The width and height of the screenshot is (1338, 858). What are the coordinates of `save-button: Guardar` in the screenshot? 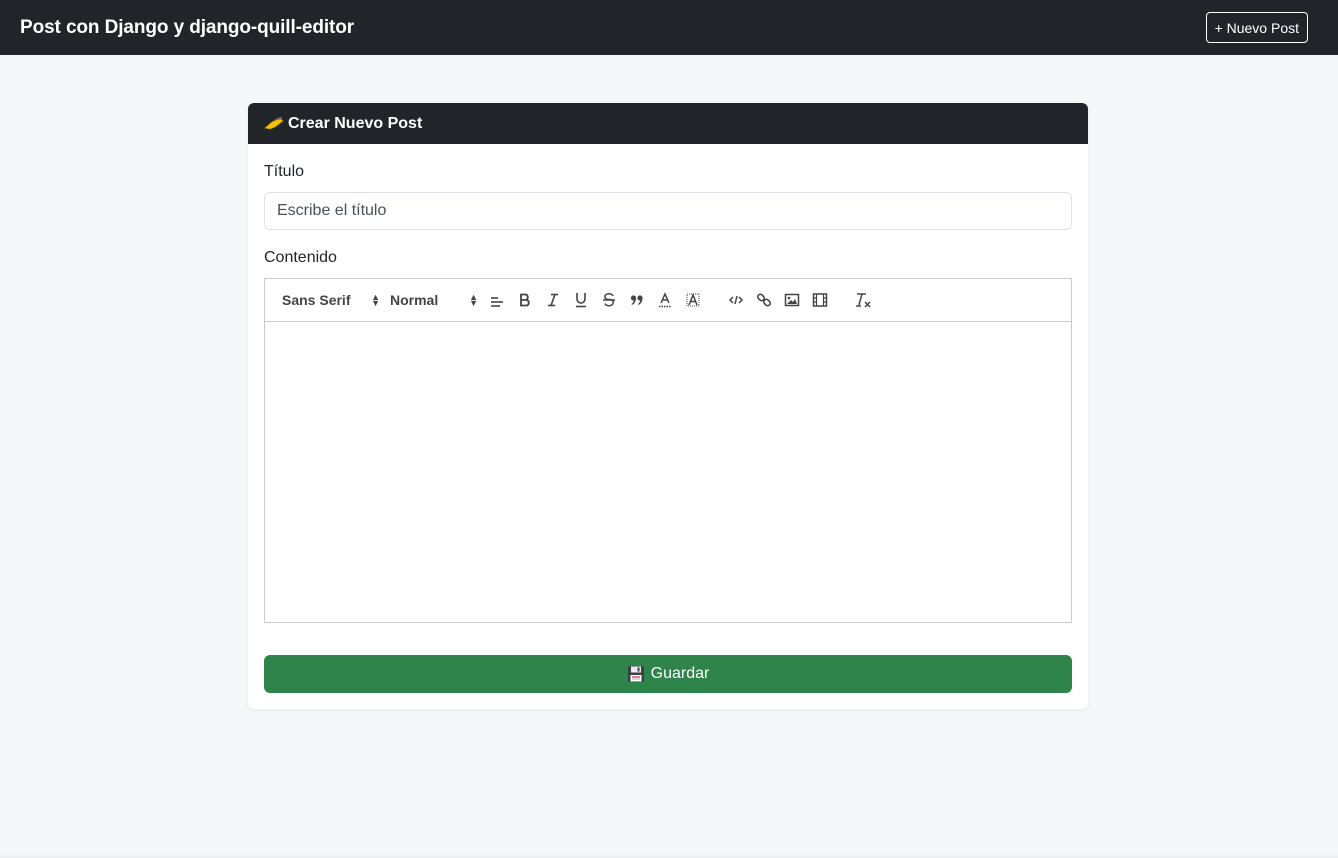 It's located at (668, 674).